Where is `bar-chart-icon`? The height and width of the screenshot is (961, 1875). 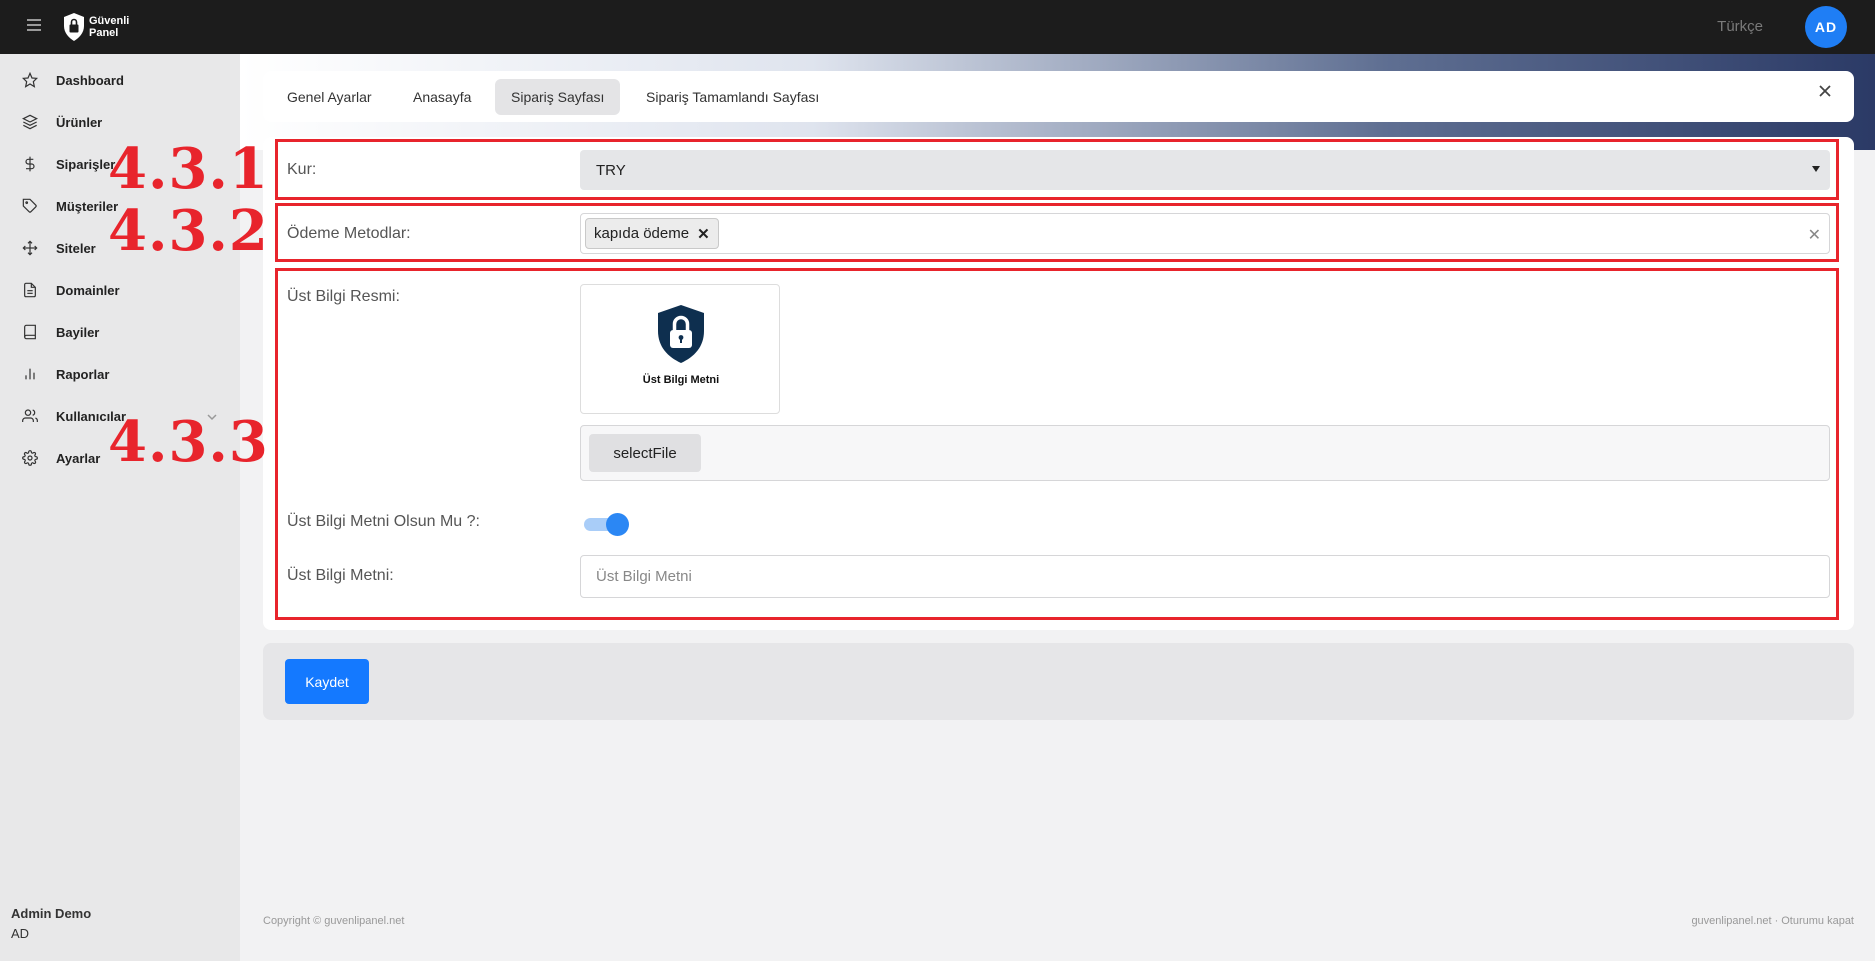
bar-chart-icon is located at coordinates (30, 374).